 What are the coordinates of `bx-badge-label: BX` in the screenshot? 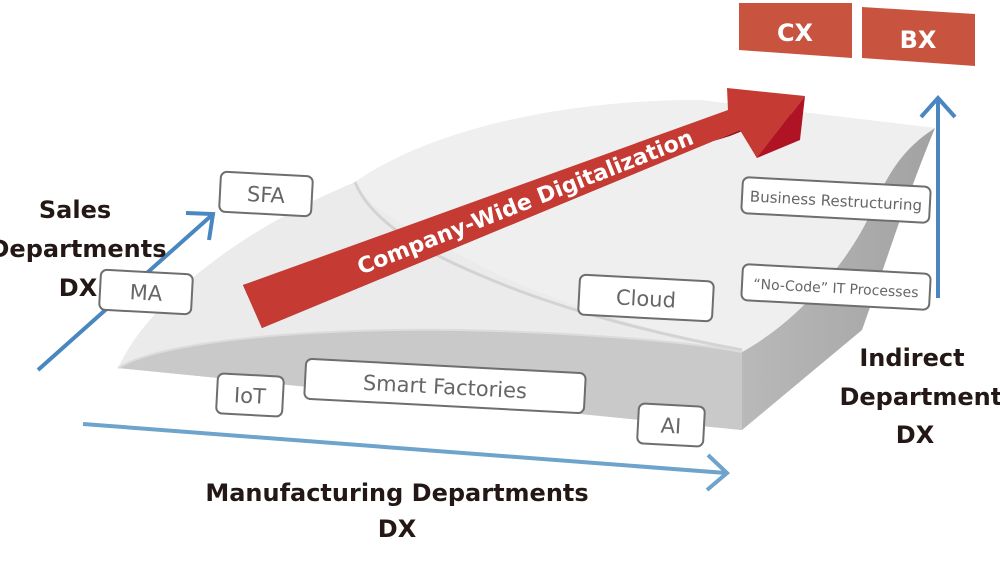 It's located at (918, 40).